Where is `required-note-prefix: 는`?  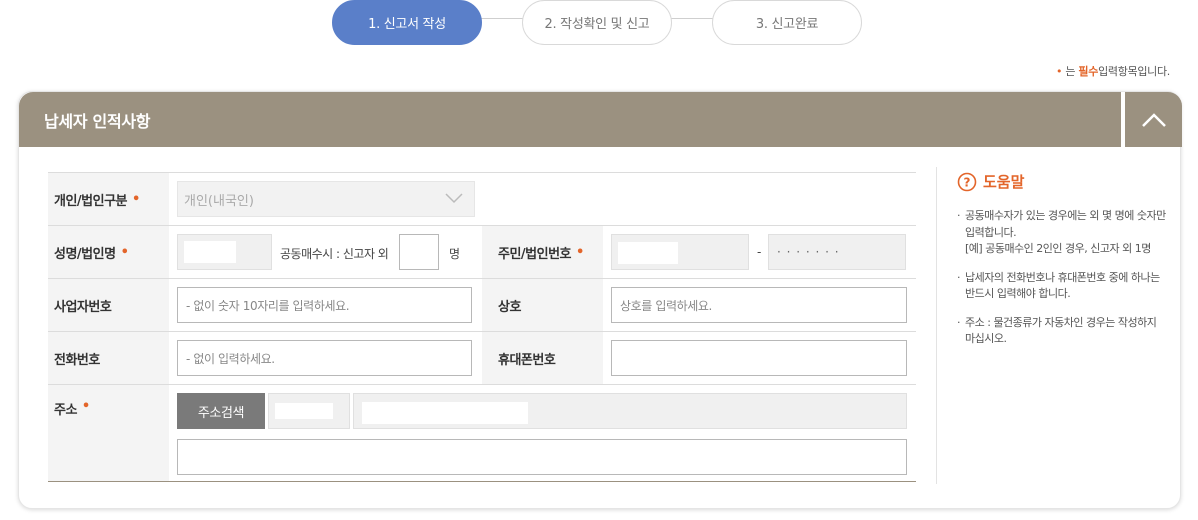 required-note-prefix: 는 is located at coordinates (1070, 71).